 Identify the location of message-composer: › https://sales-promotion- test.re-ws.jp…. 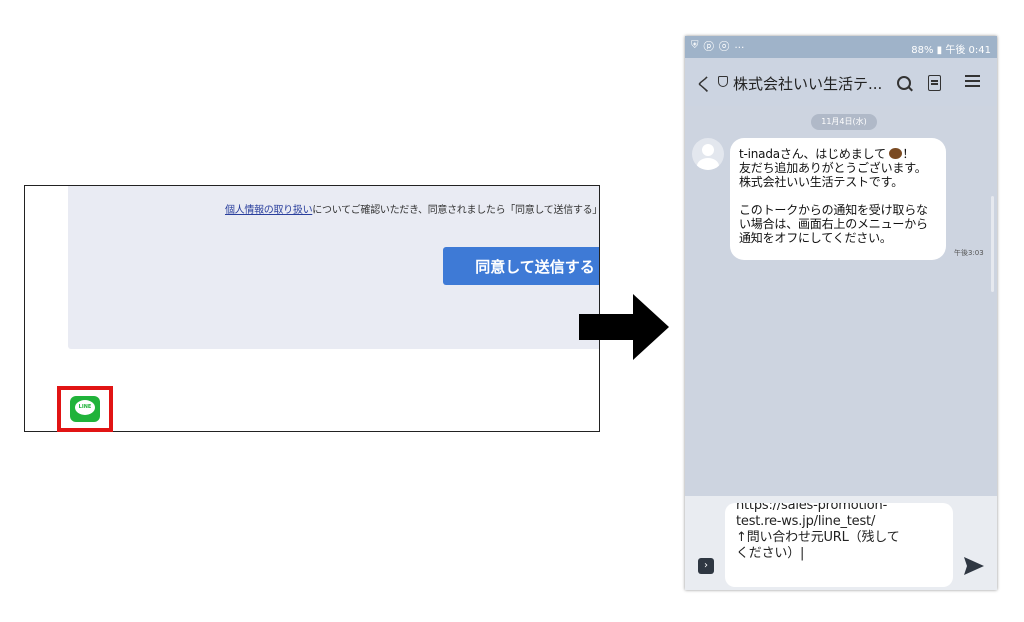
(841, 543).